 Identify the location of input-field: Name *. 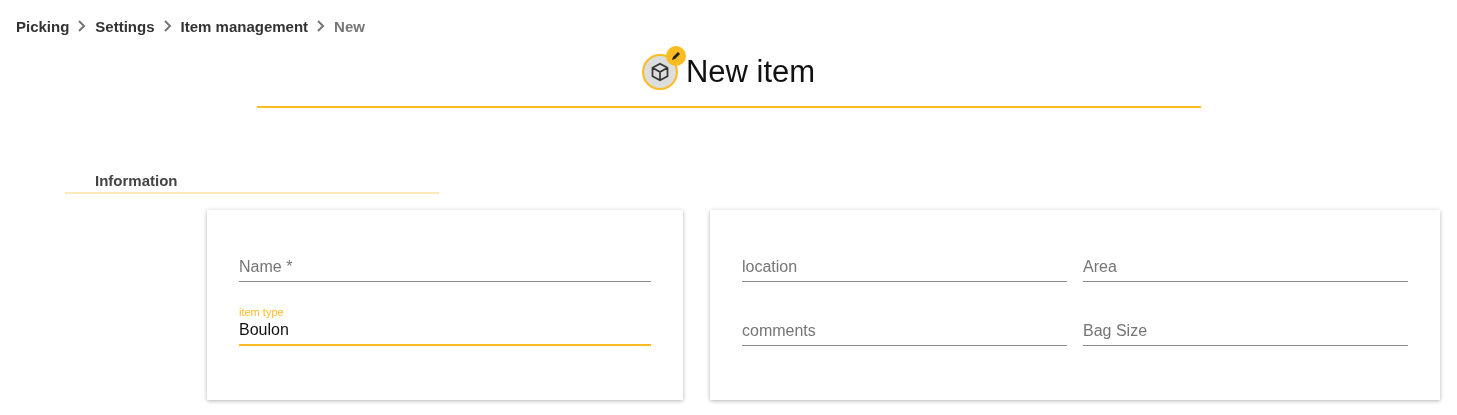
(445, 258).